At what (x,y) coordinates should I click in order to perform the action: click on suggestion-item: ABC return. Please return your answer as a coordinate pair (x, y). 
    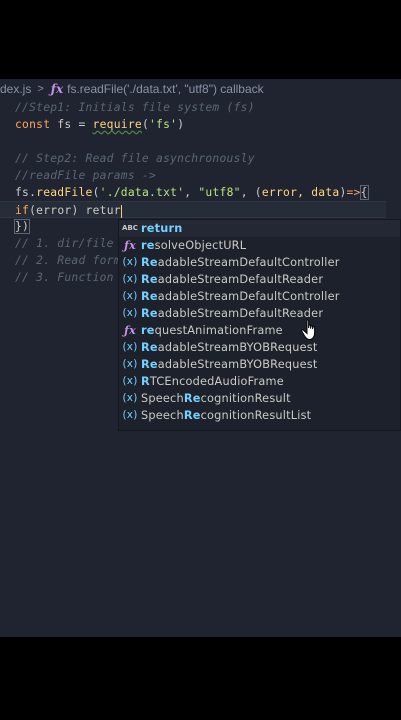
    Looking at the image, I should click on (259, 228).